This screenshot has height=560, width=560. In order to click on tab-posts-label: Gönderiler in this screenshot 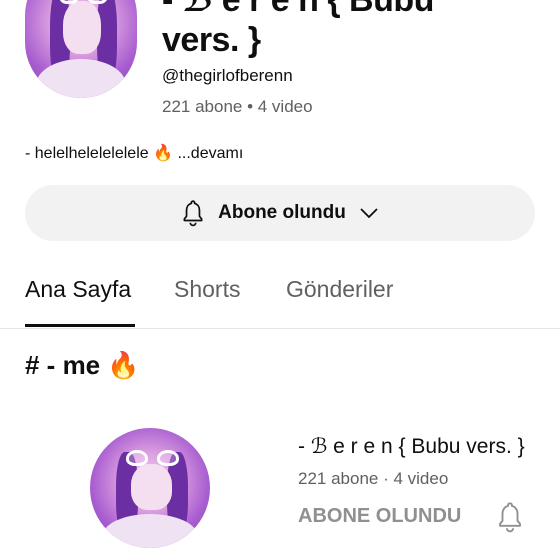, I will do `click(340, 289)`.